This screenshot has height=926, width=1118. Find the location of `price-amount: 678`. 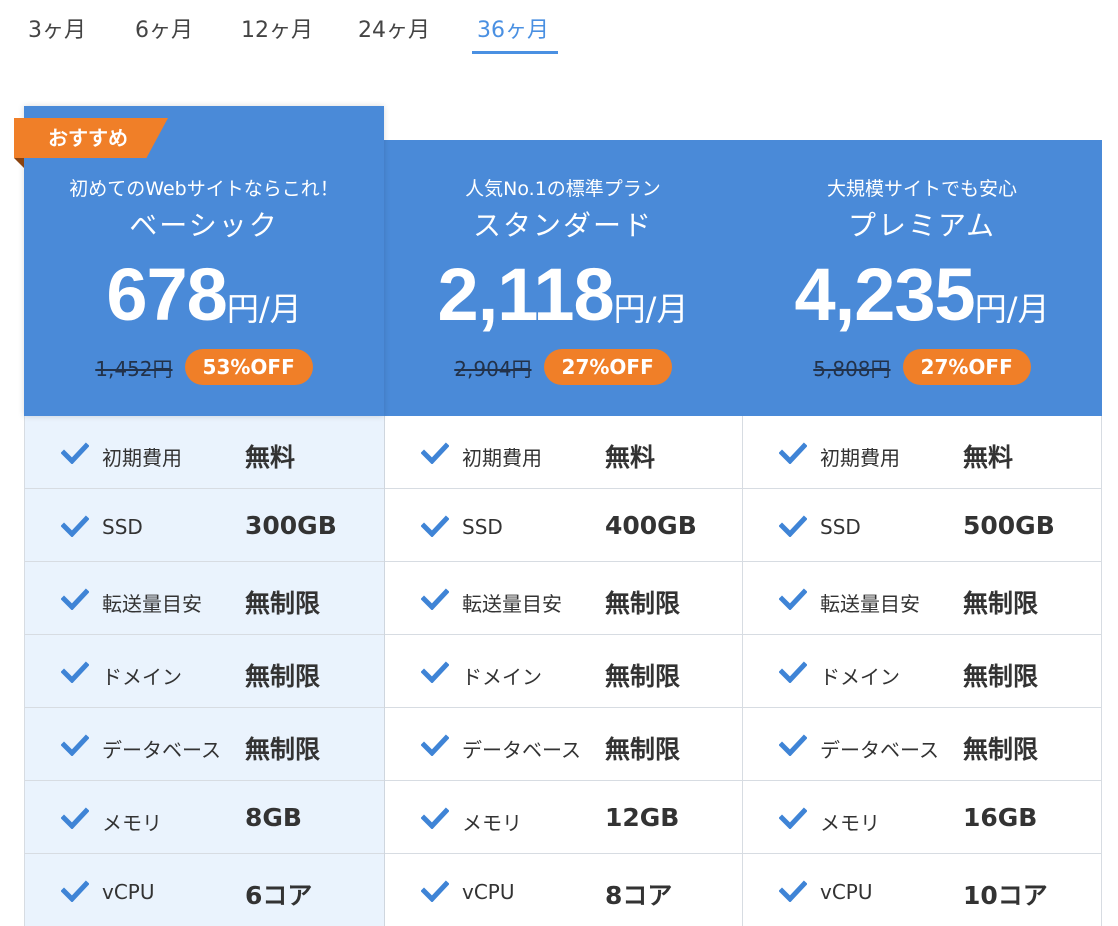

price-amount: 678 is located at coordinates (166, 294).